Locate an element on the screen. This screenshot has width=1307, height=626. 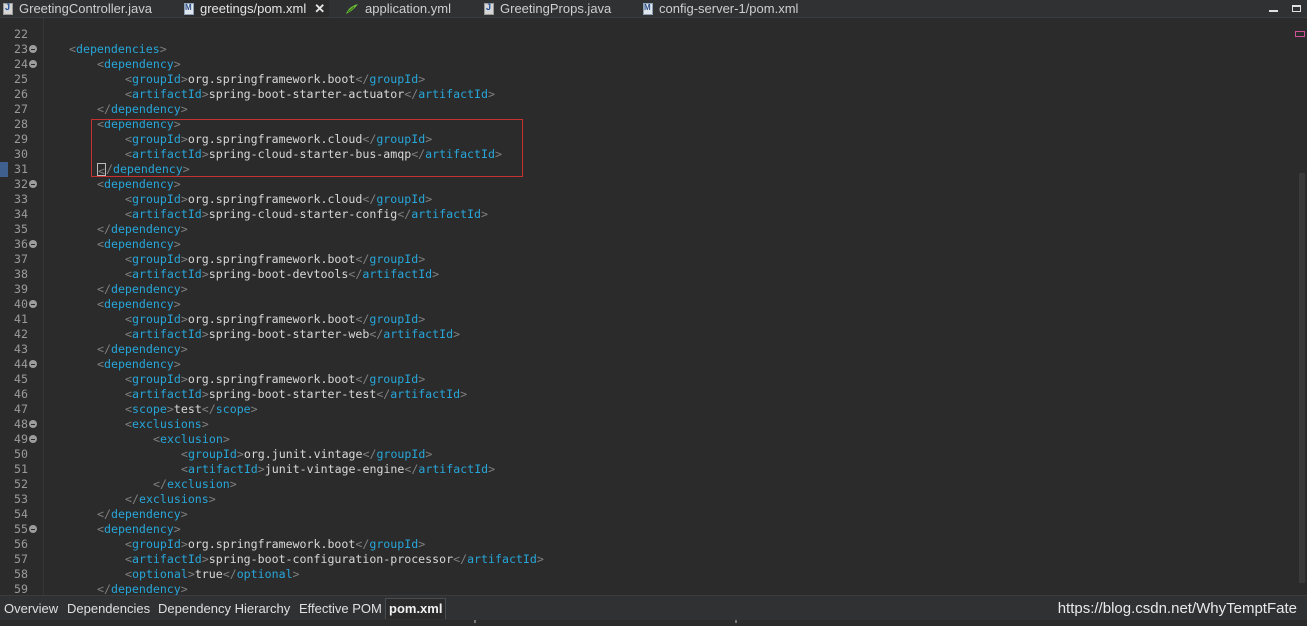
line-number: 35 is located at coordinates (21, 229).